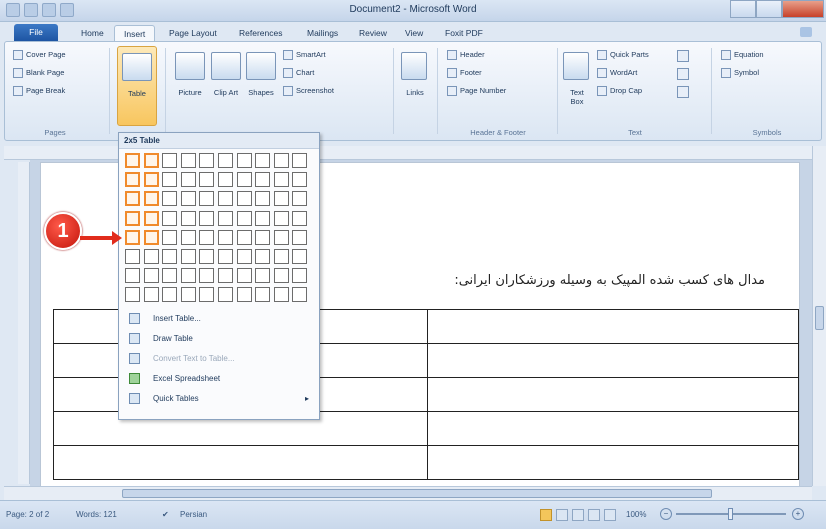  I want to click on table-row, so click(426, 462).